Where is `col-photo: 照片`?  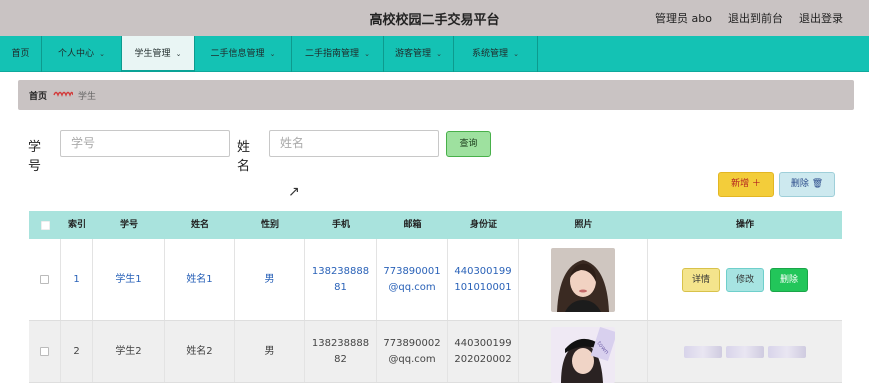 col-photo: 照片 is located at coordinates (583, 225).